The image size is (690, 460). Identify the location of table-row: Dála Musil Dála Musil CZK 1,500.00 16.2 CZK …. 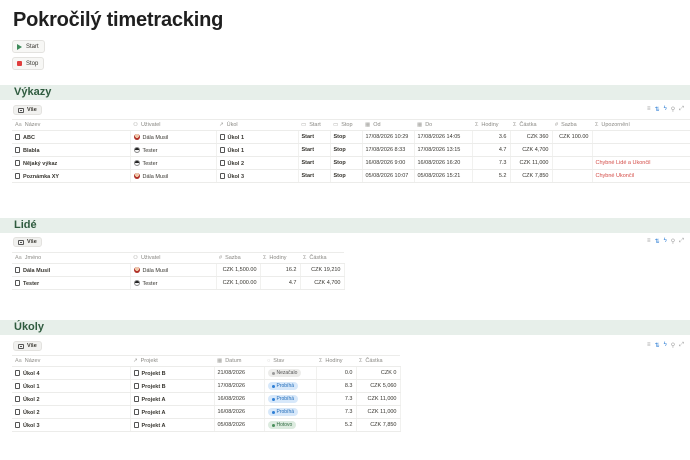
(178, 270).